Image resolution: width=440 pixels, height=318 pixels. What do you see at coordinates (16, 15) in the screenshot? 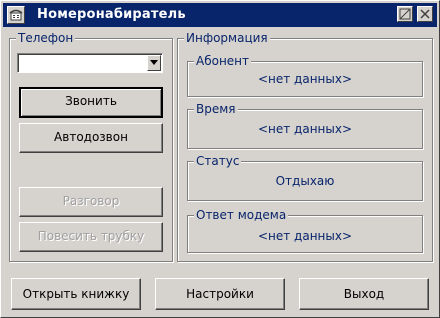
I see `phone-icon` at bounding box center [16, 15].